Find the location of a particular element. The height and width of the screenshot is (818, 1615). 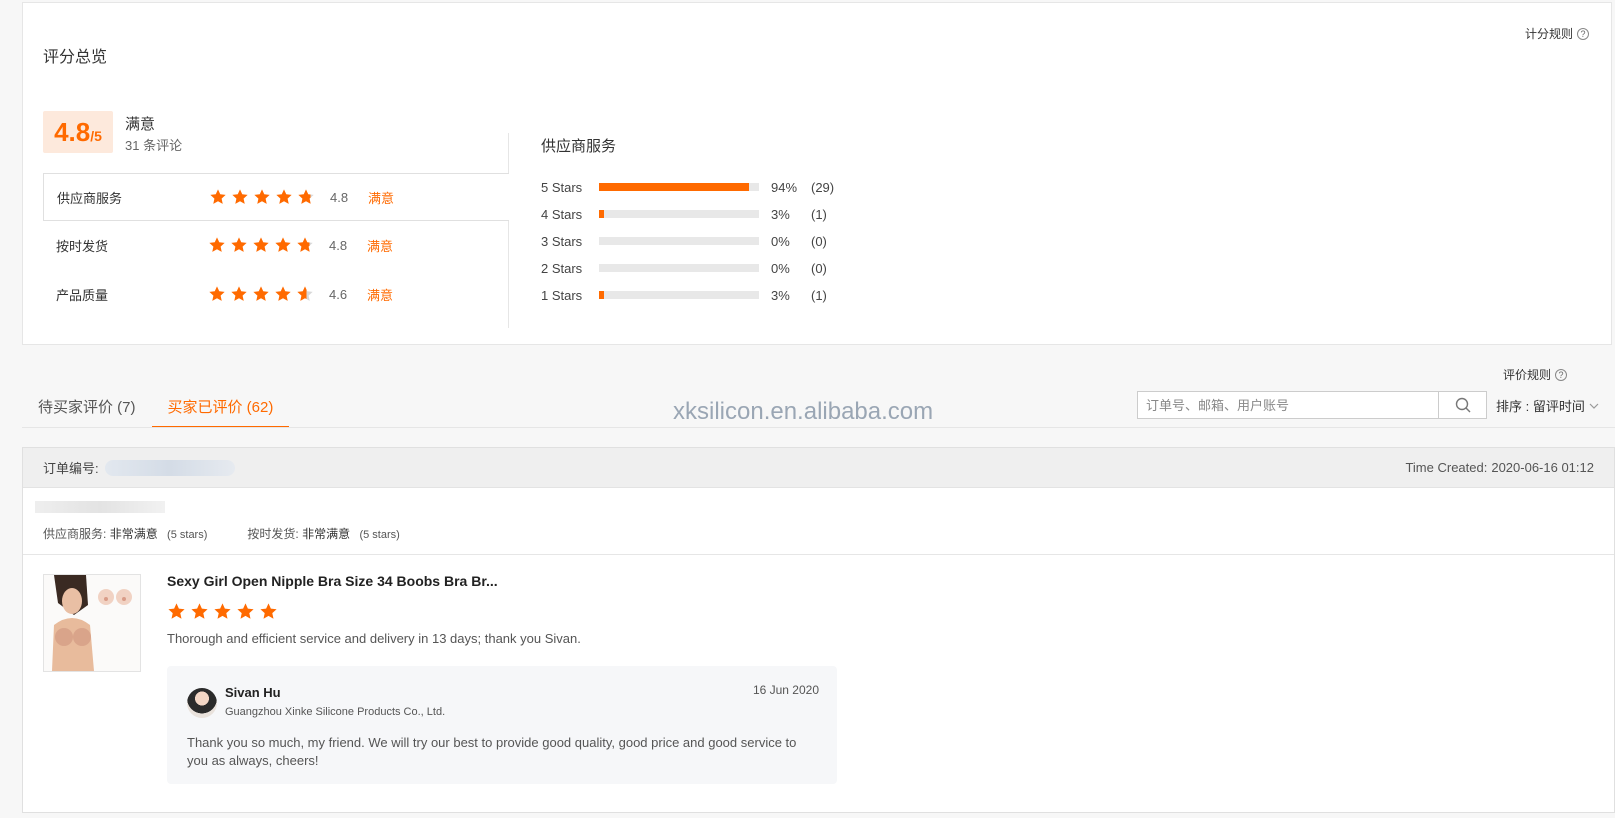

distribution-row-5: 5 Stars 94% (29) is located at coordinates (696, 187).